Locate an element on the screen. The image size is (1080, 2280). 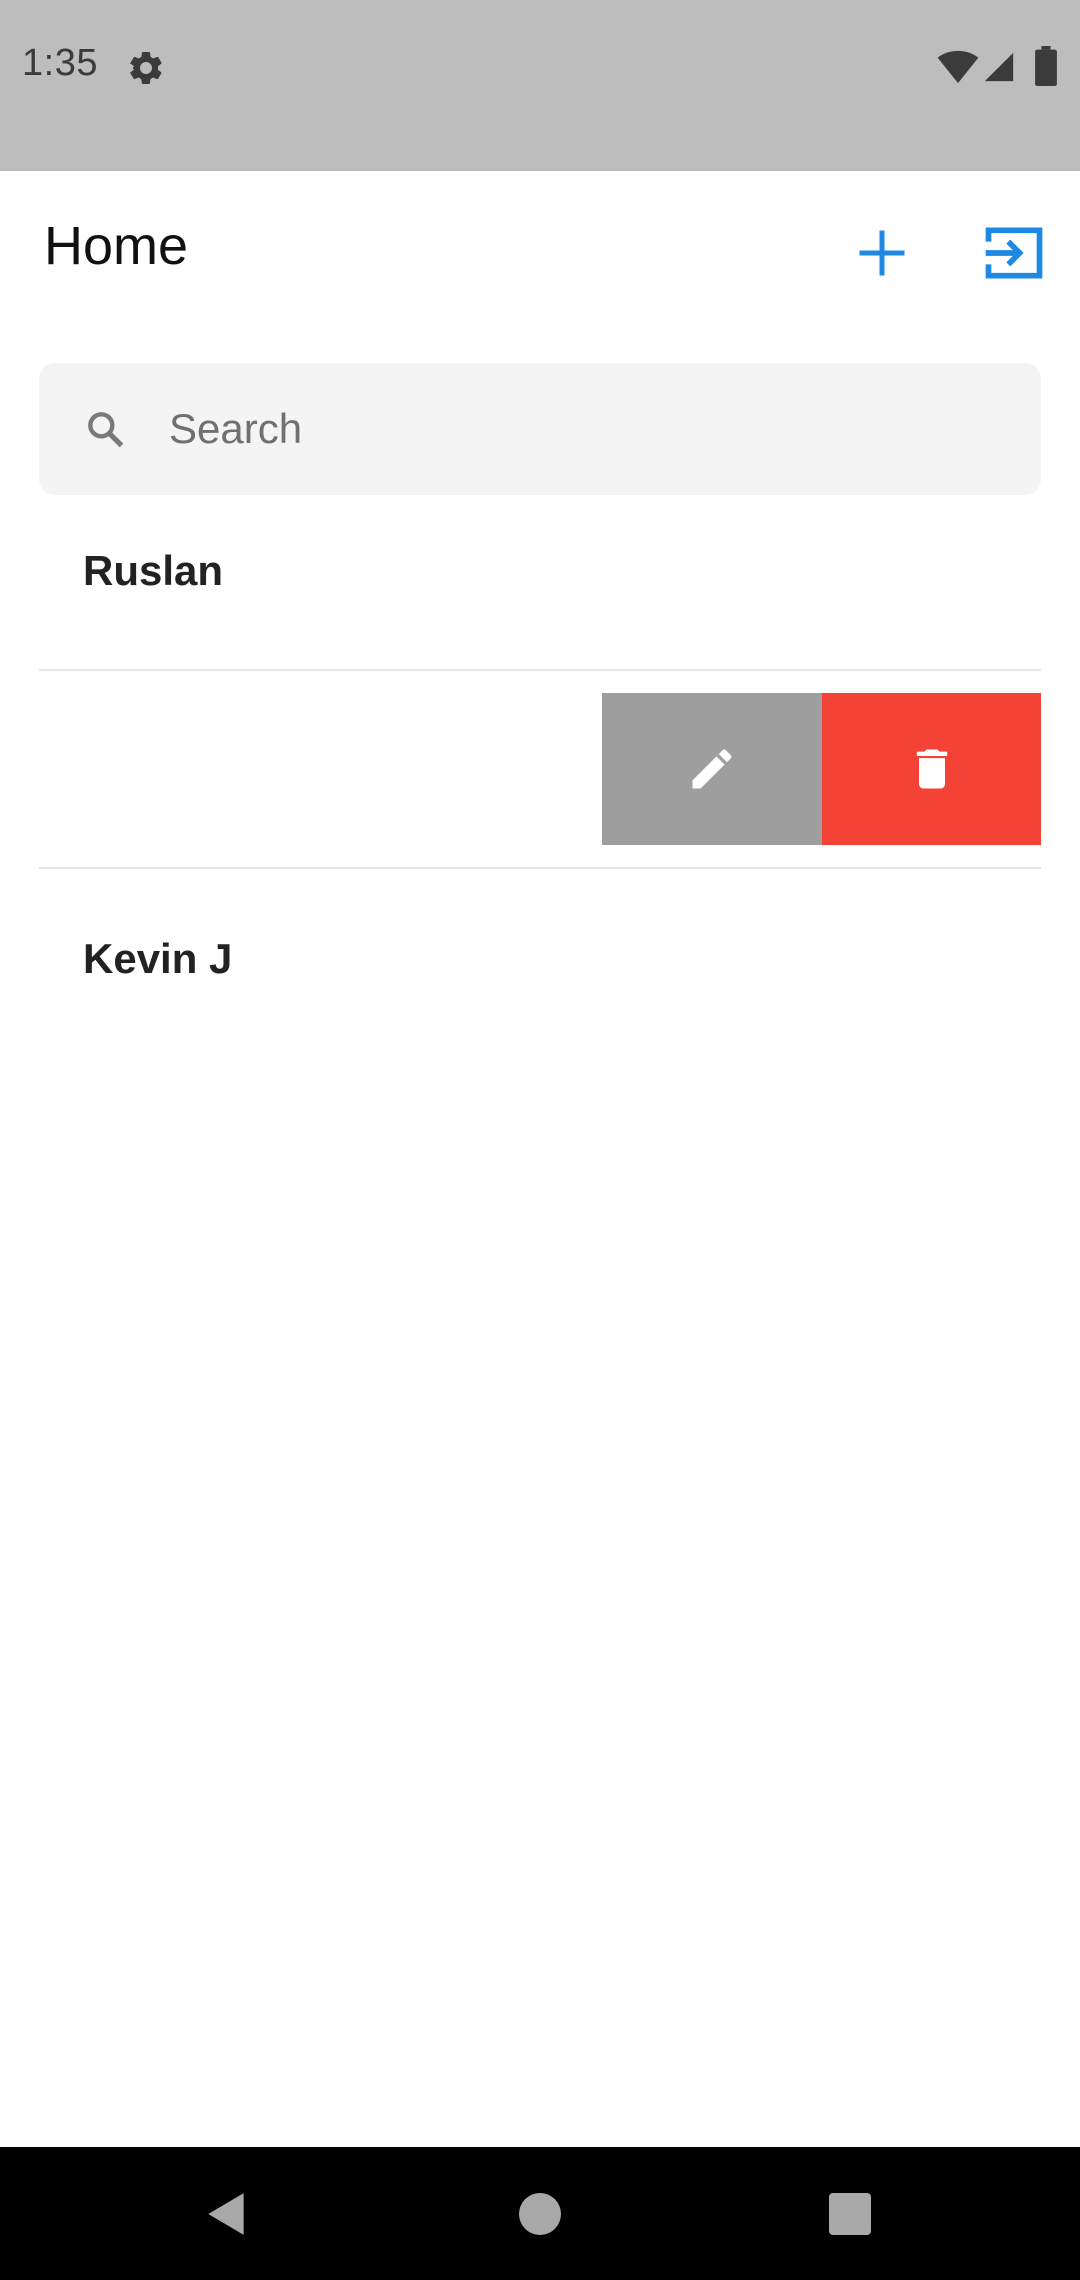
item-name: Ruslan is located at coordinates (153, 570).